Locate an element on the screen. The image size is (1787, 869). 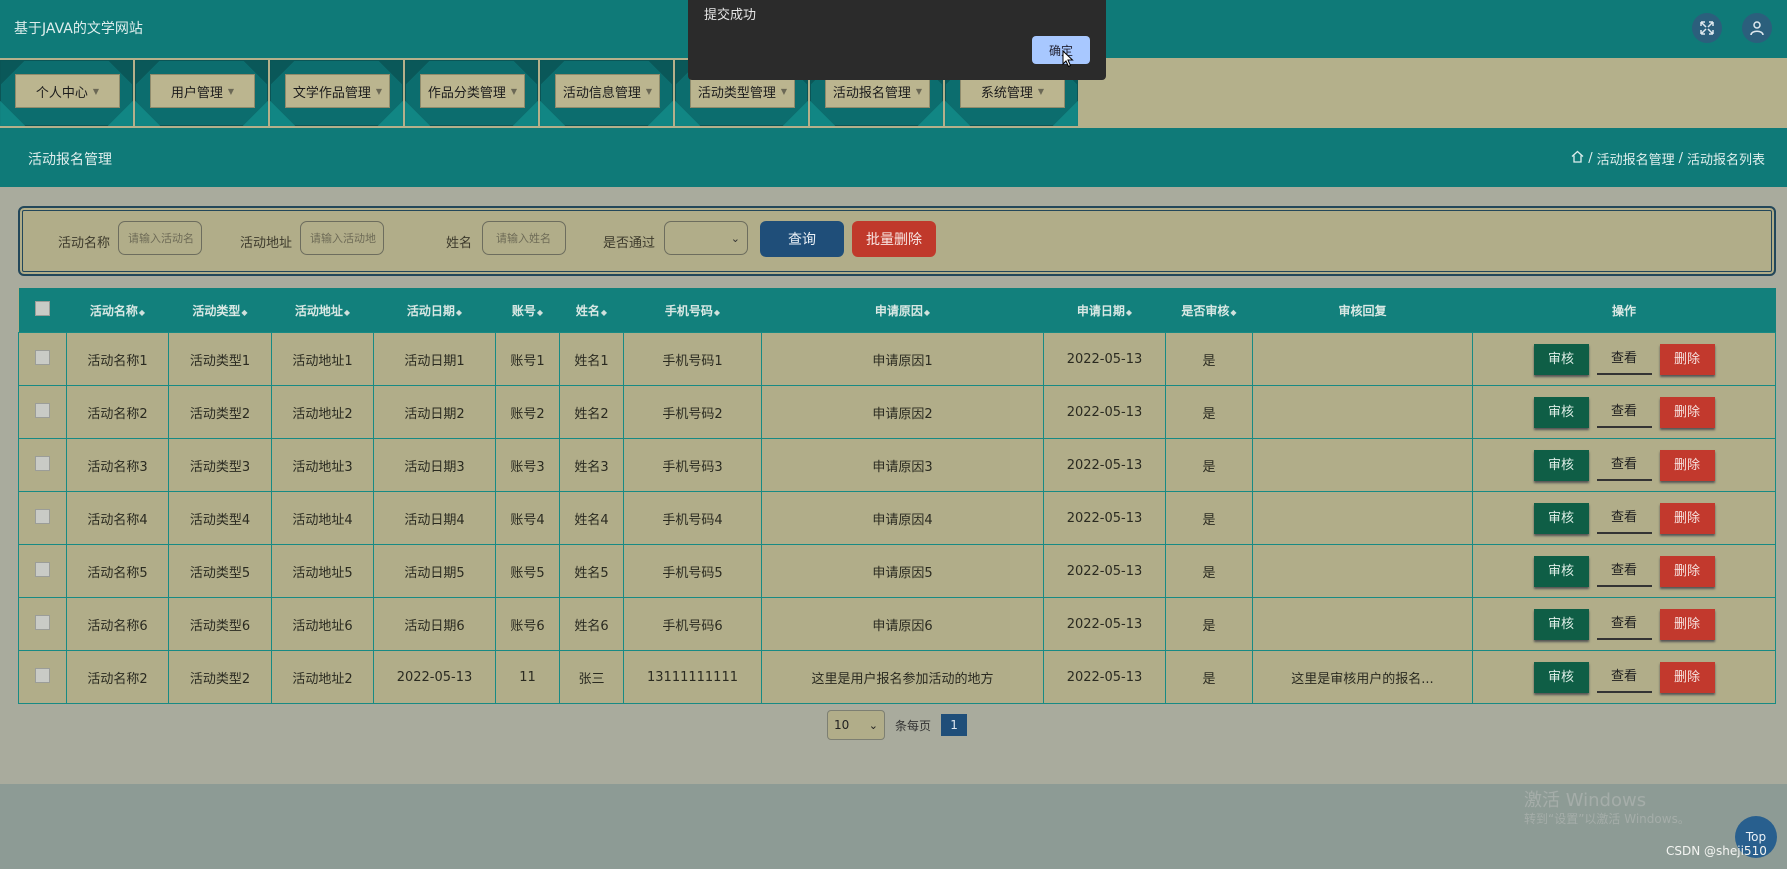
column-header: 姓名◆ is located at coordinates (591, 310).